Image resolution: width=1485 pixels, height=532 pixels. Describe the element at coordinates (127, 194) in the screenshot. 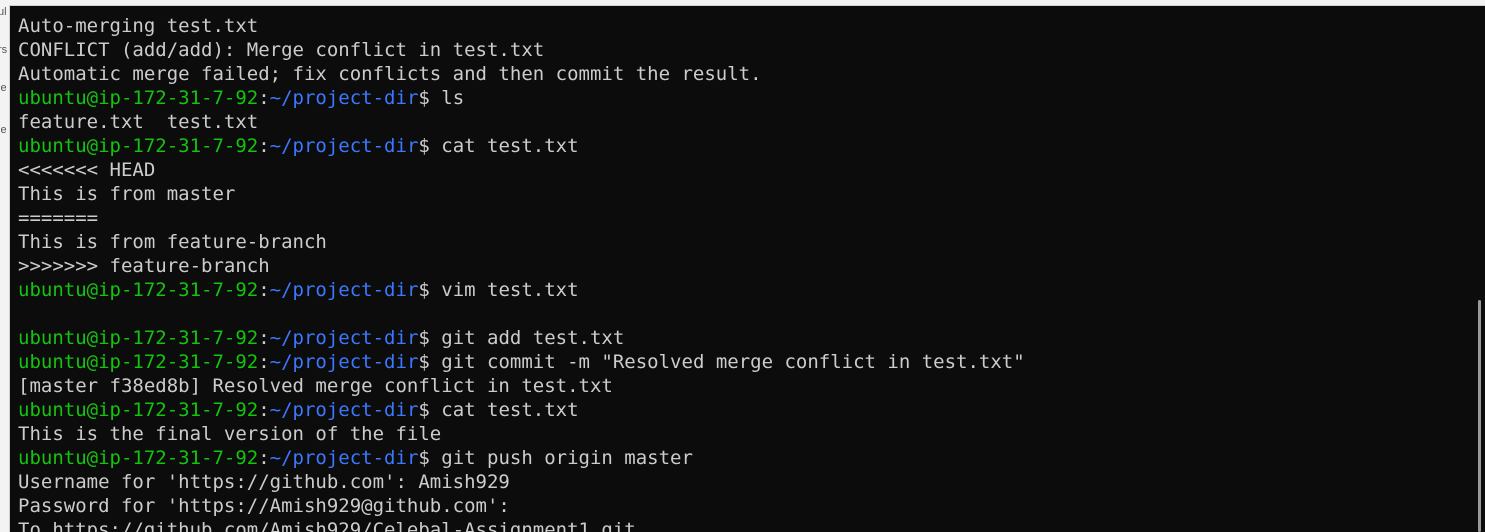

I see `output-line: This is from master` at that location.